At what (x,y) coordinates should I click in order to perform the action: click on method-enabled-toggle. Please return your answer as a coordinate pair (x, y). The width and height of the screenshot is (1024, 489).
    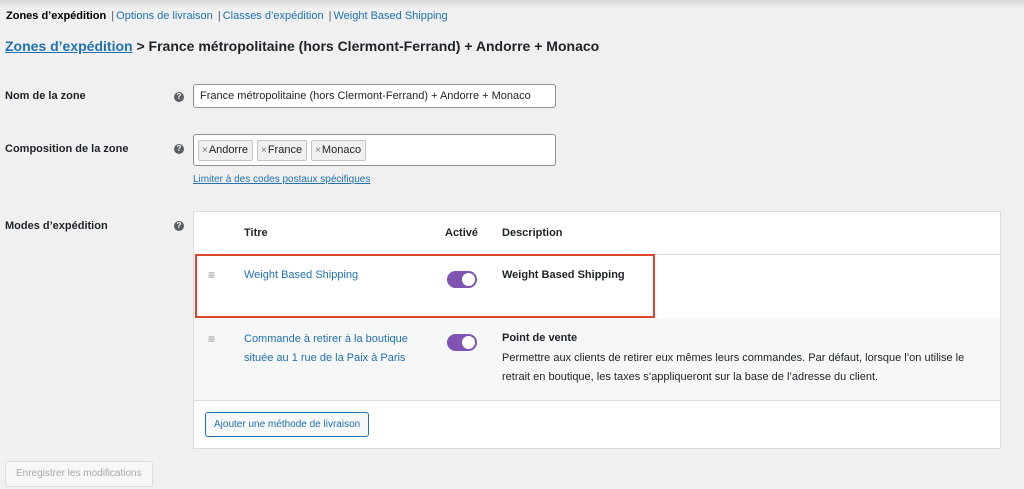
    Looking at the image, I should click on (462, 342).